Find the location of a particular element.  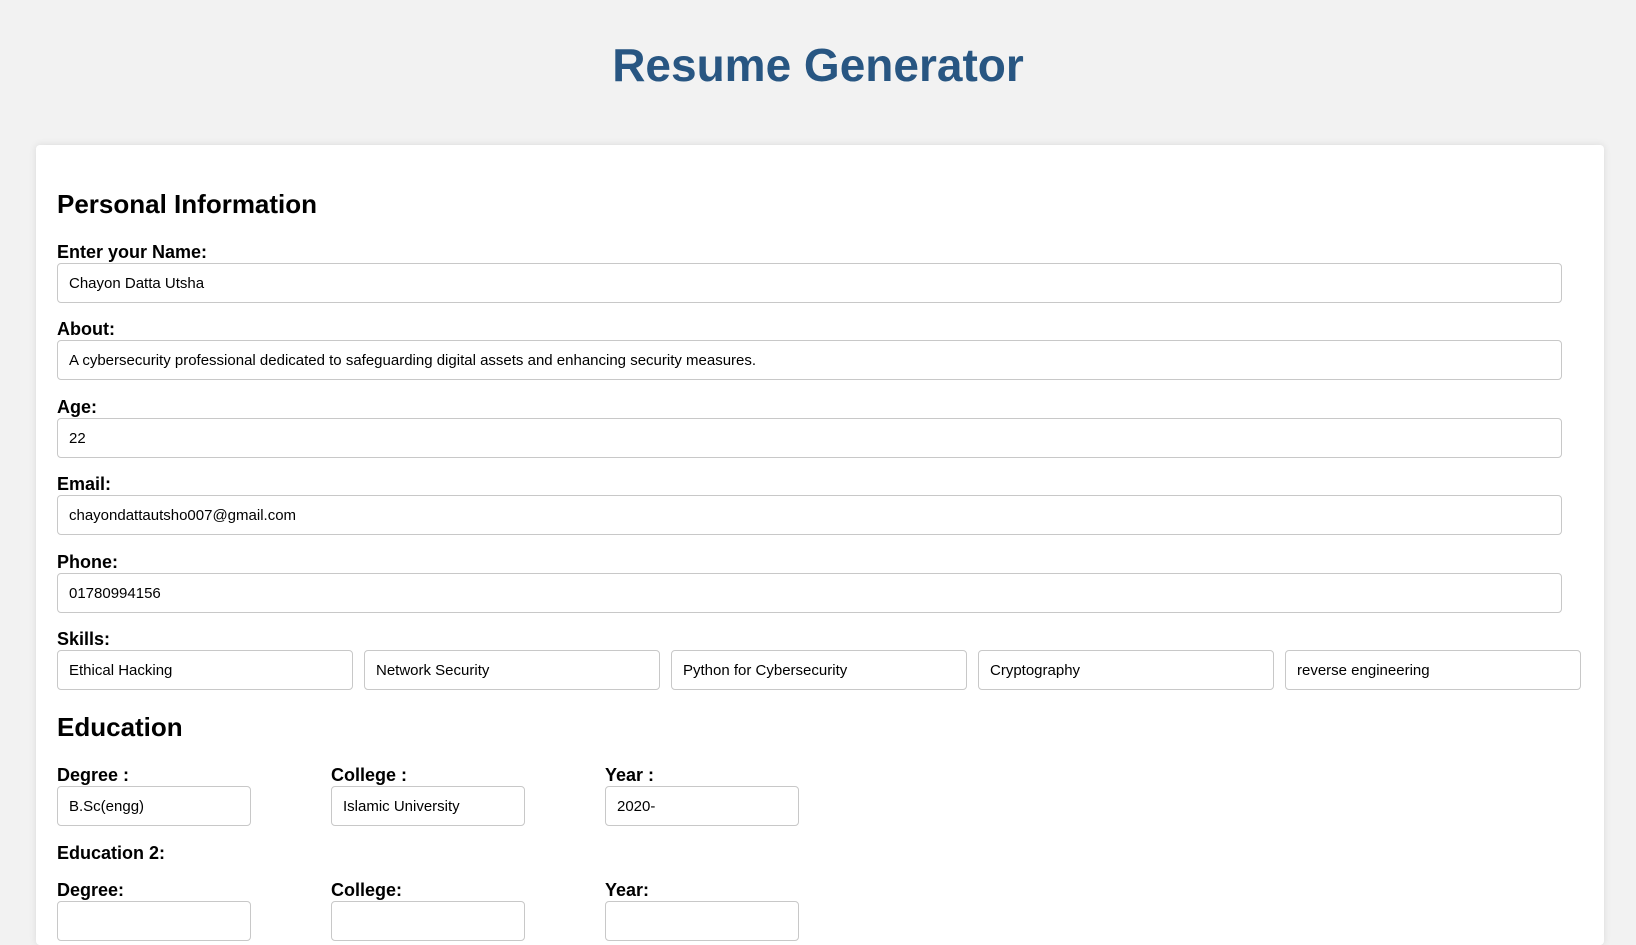

name-input is located at coordinates (809, 283).